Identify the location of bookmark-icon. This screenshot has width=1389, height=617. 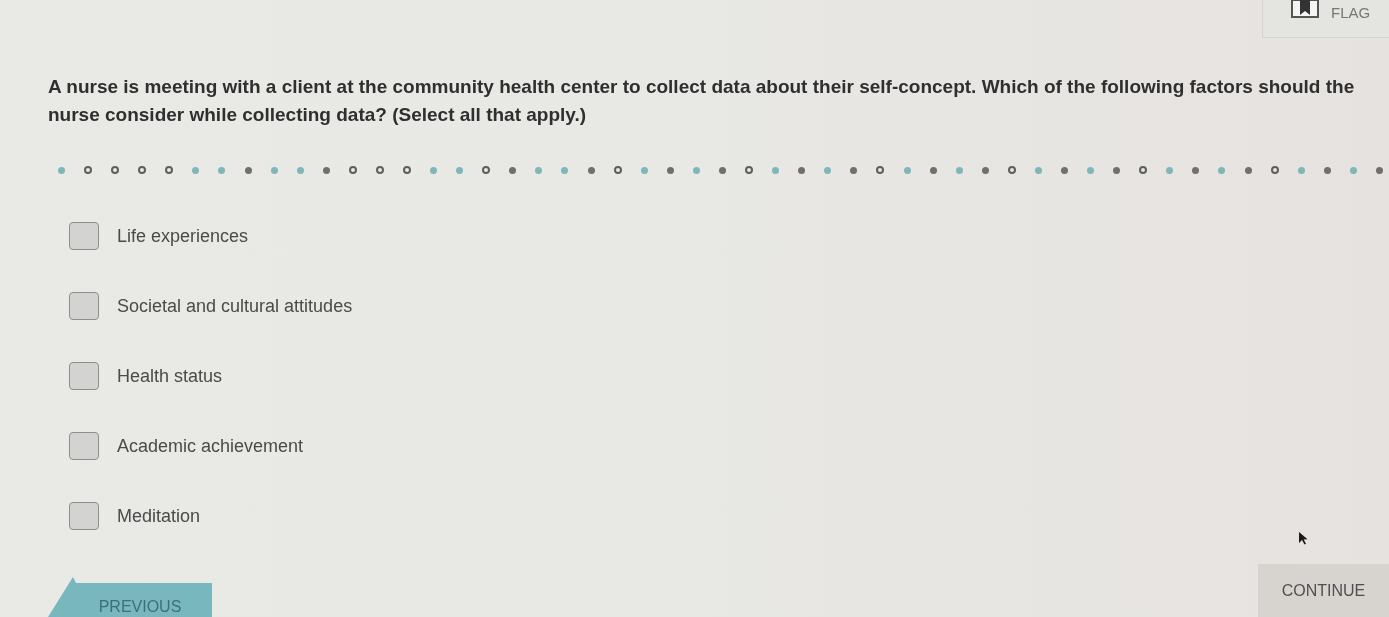
(1305, 9).